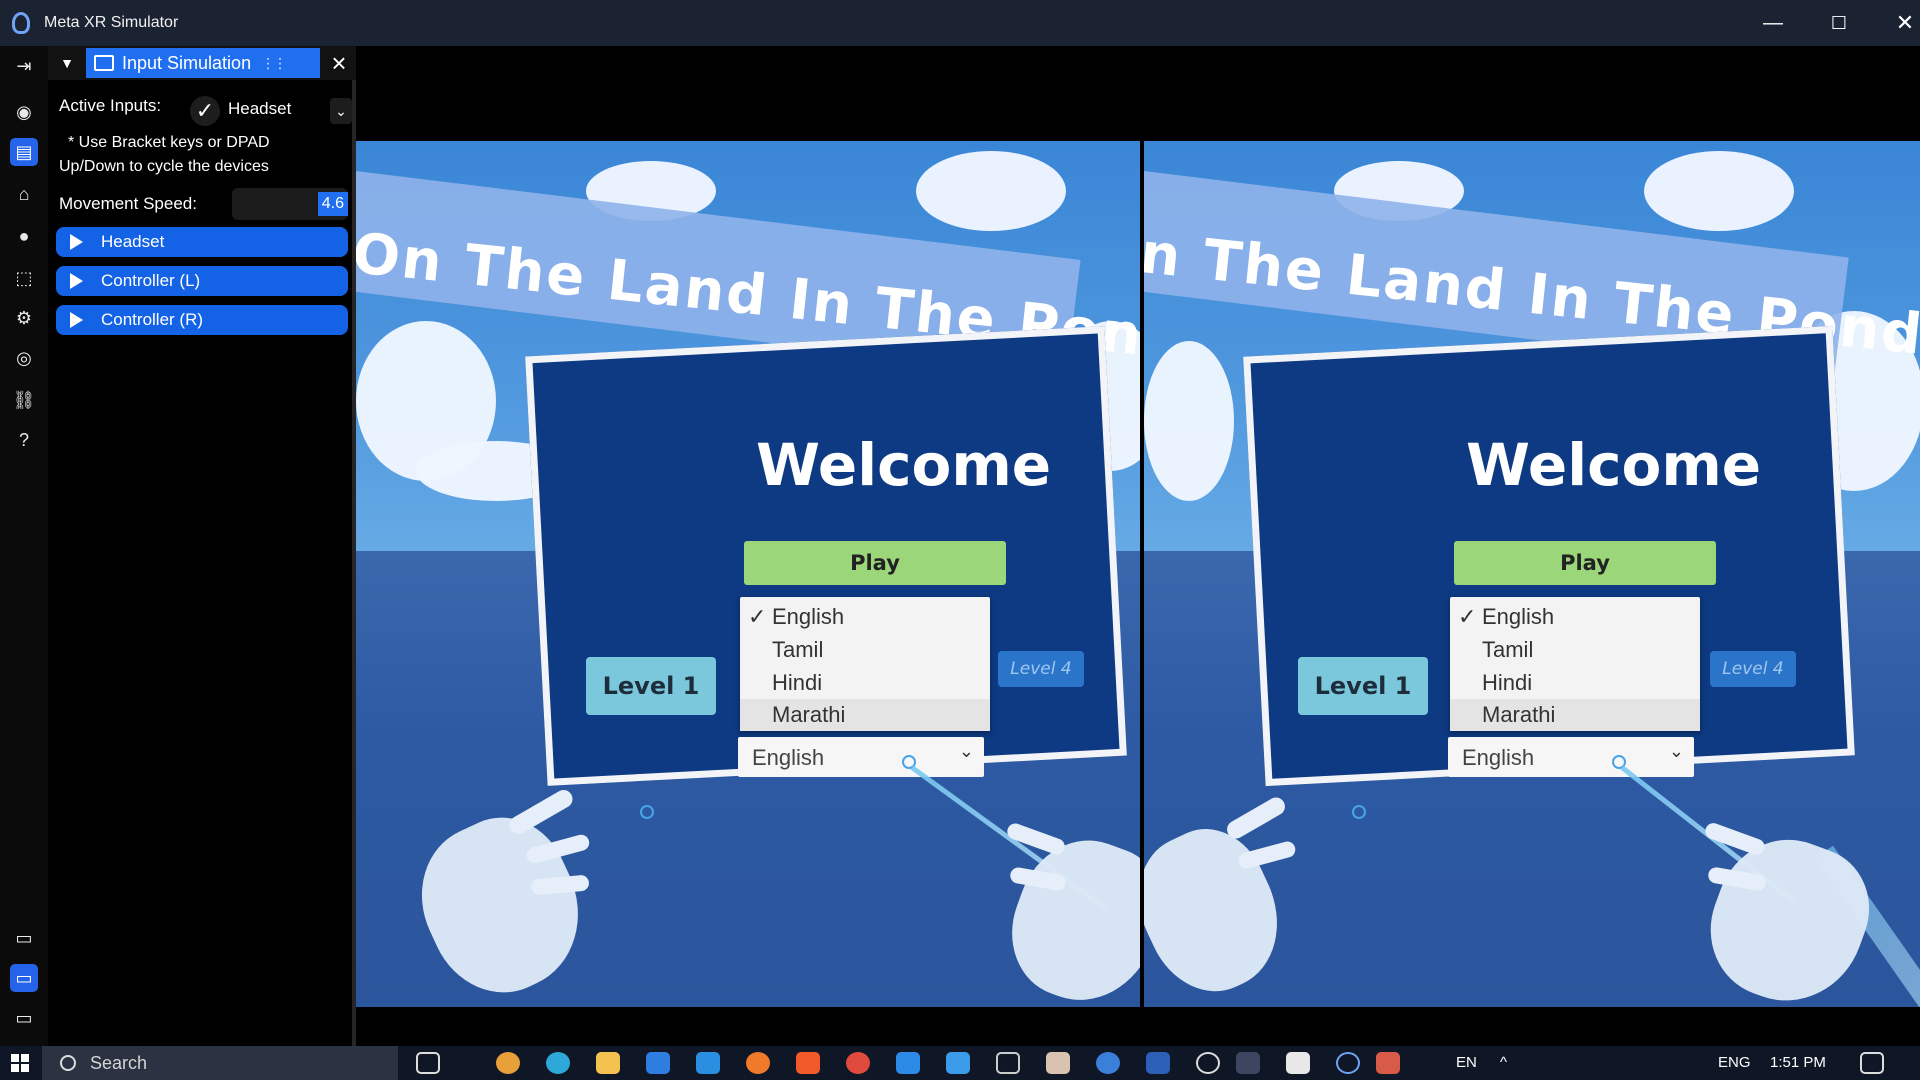 The height and width of the screenshot is (1080, 1920). Describe the element at coordinates (290, 204) in the screenshot. I see `movement-speed-input: 4.6` at that location.